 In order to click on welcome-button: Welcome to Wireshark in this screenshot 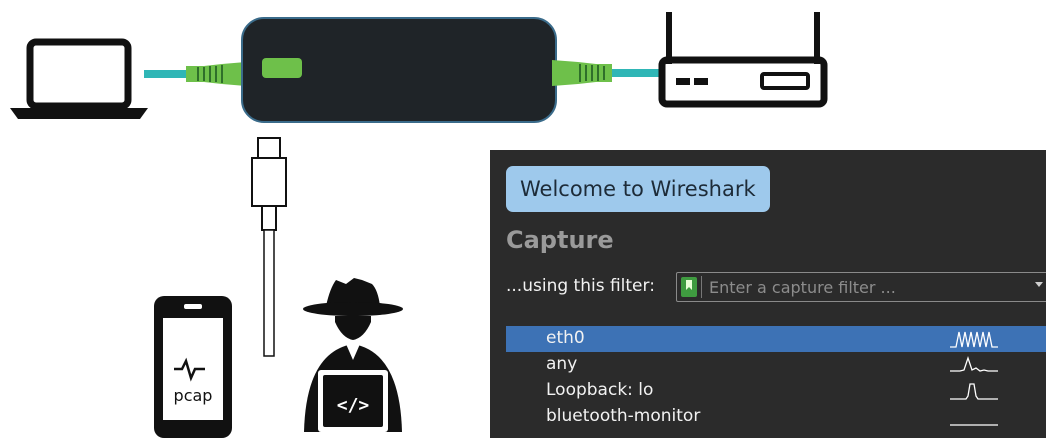, I will do `click(638, 189)`.